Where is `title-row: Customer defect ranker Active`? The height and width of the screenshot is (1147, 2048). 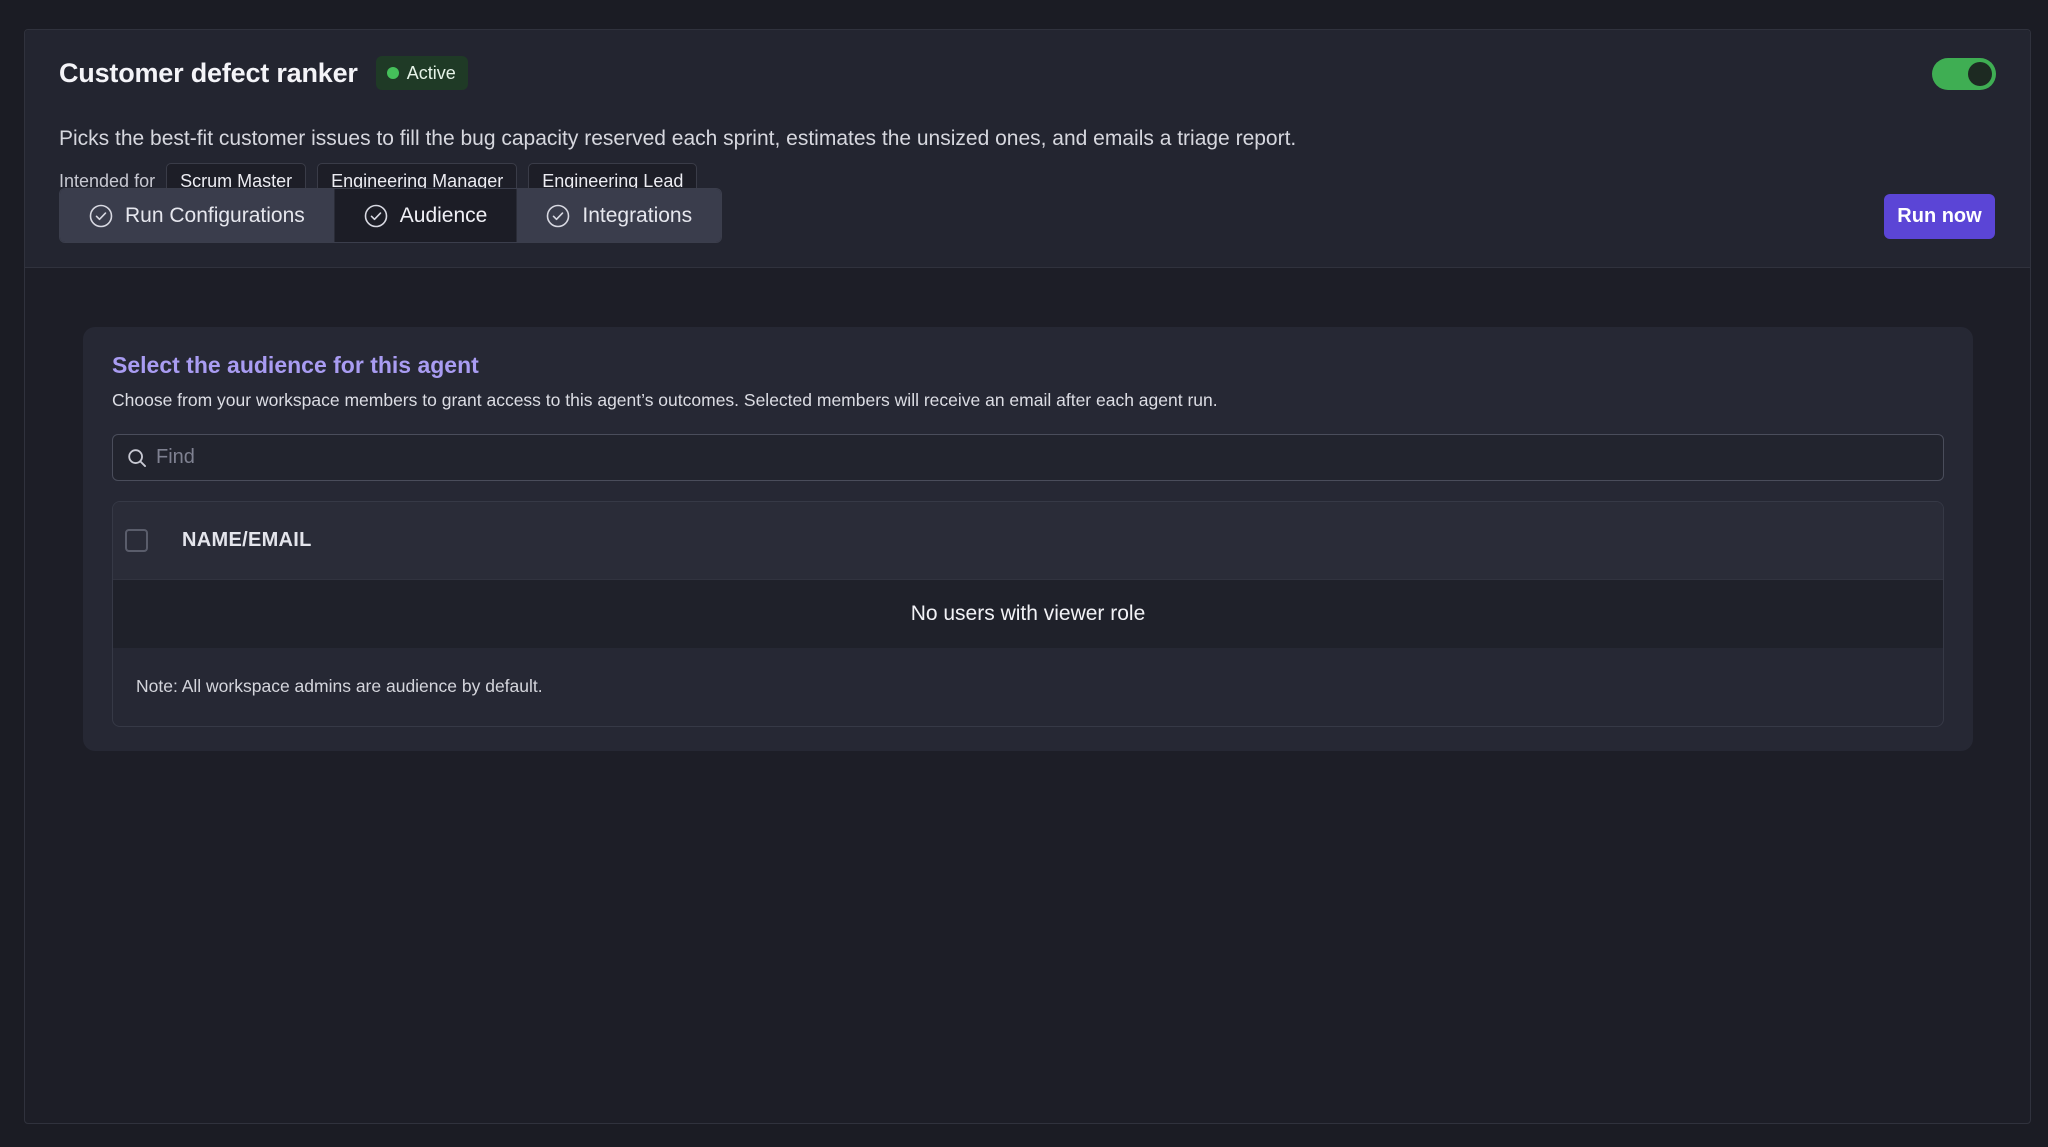
title-row: Customer defect ranker Active is located at coordinates (263, 73).